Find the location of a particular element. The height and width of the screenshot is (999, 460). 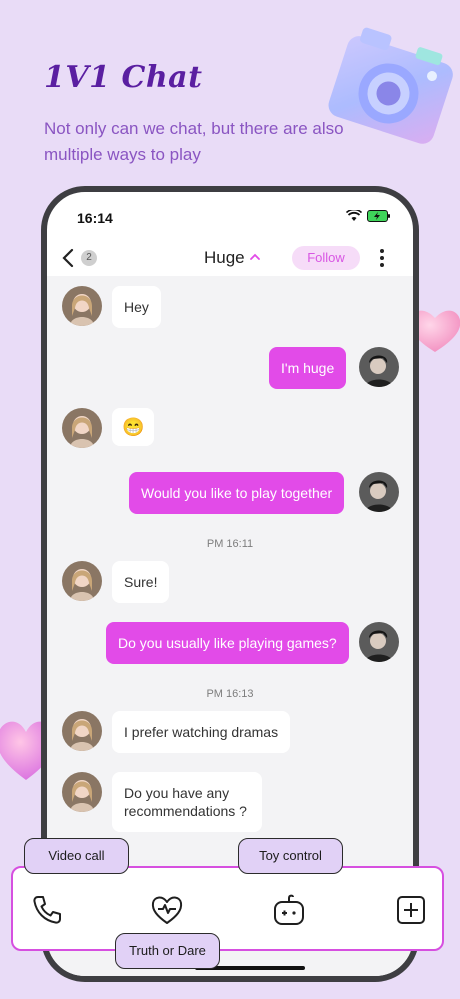

unread-badge: 2 is located at coordinates (89, 258).